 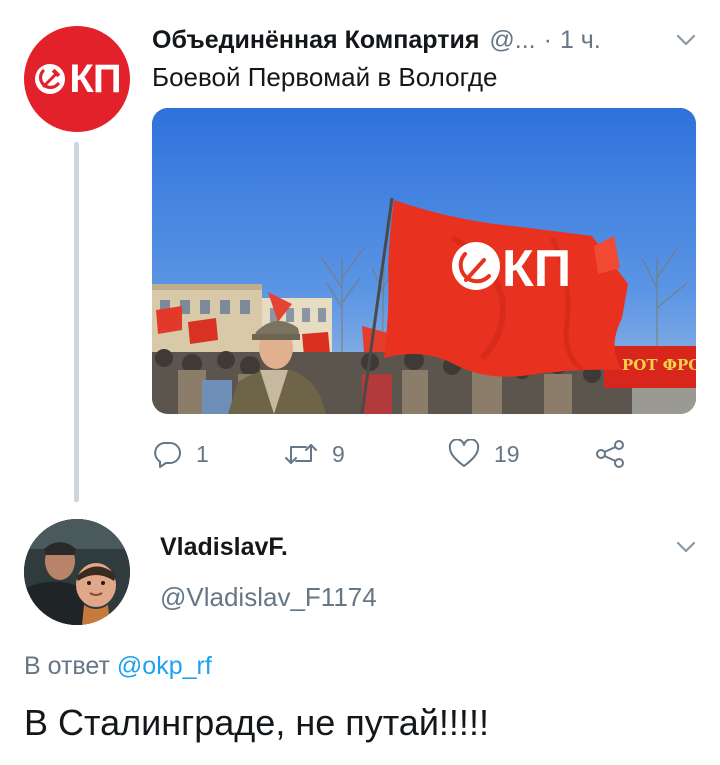 I want to click on share-icon, so click(x=610, y=454).